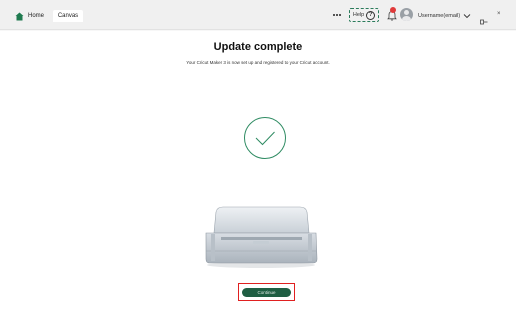 The height and width of the screenshot is (330, 516). What do you see at coordinates (406, 14) in the screenshot?
I see `avatar-icon` at bounding box center [406, 14].